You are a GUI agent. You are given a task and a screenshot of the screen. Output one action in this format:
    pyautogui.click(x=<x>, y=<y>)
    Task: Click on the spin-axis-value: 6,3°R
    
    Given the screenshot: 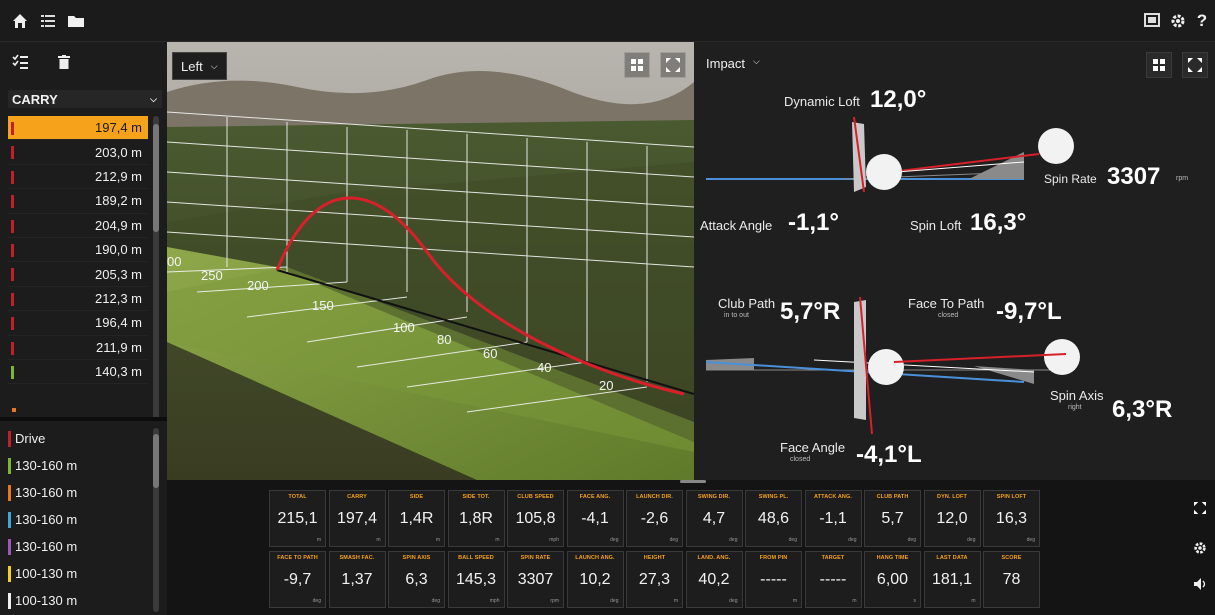 What is the action you would take?
    pyautogui.click(x=1142, y=409)
    